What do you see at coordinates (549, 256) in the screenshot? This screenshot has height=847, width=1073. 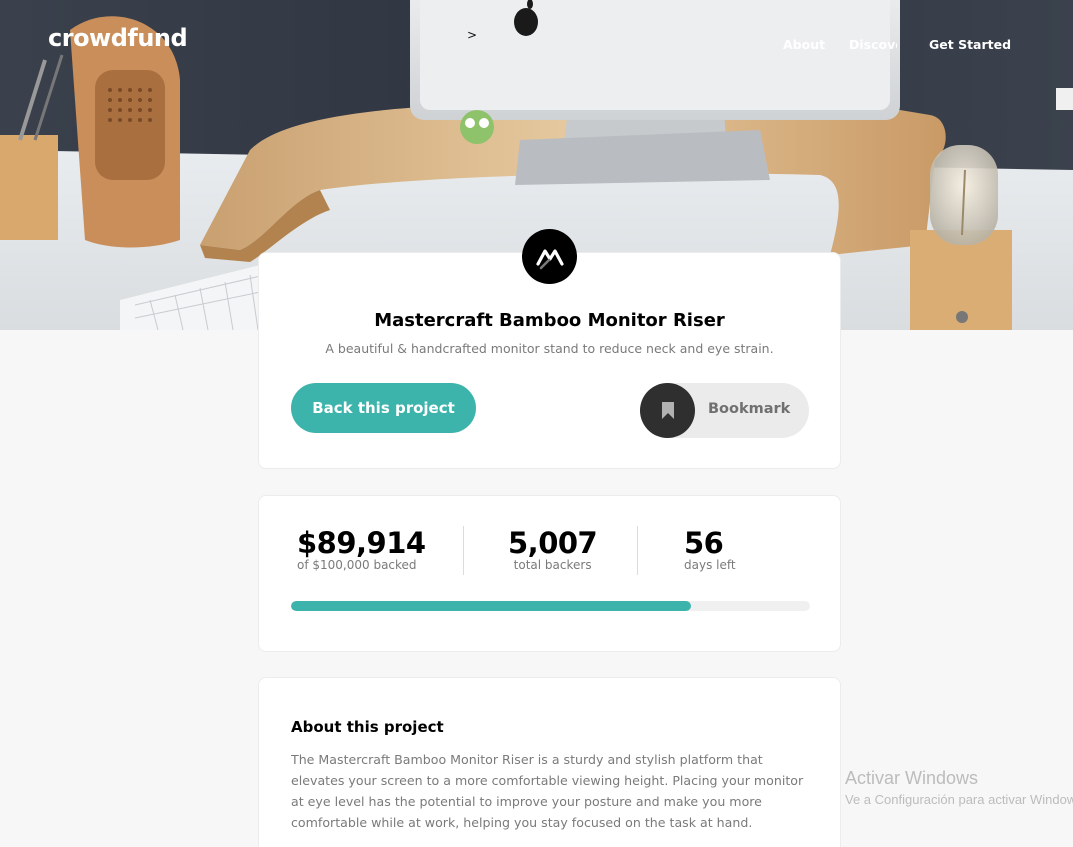 I see `mastercraft-logo-icon` at bounding box center [549, 256].